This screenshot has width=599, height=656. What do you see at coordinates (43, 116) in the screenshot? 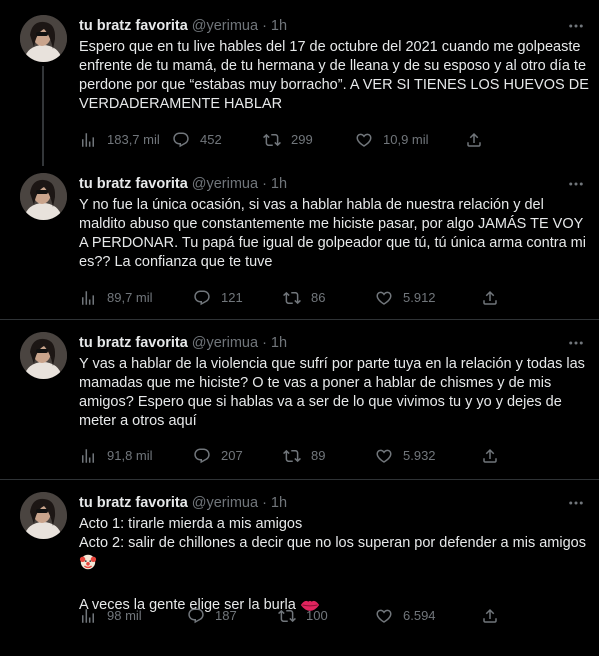
I see `thread-line` at bounding box center [43, 116].